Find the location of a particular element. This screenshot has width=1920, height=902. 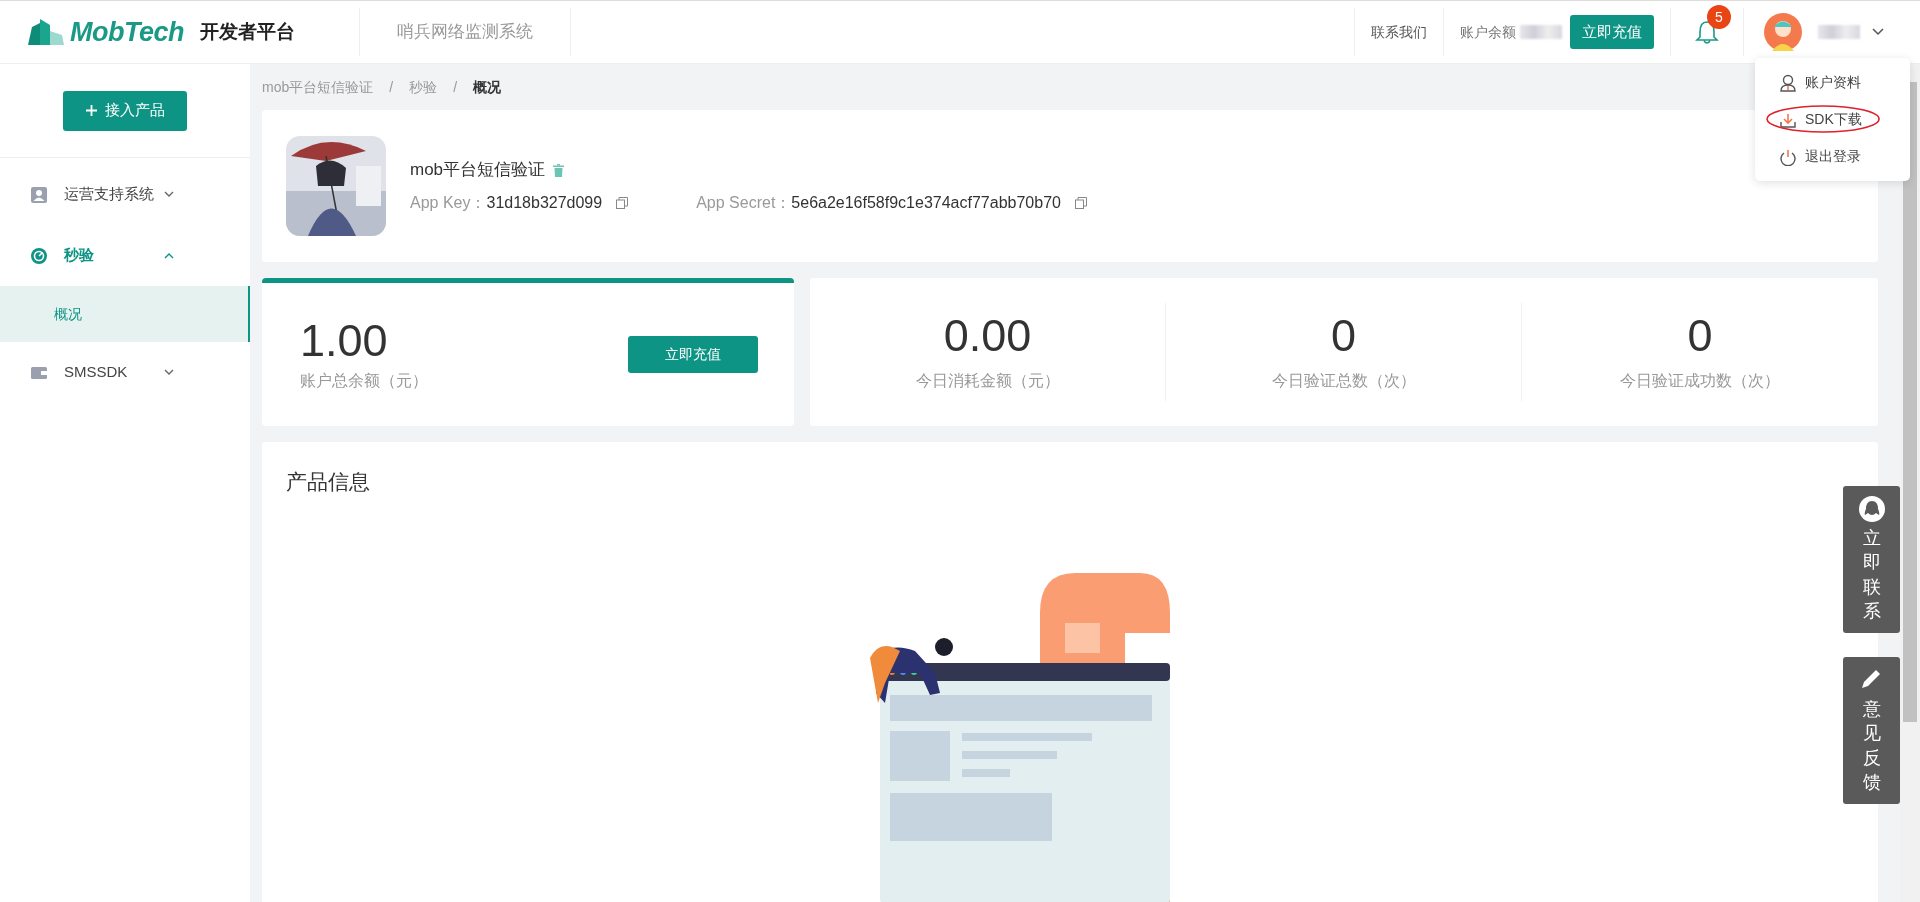

balance-value: 1.00 is located at coordinates (344, 340).